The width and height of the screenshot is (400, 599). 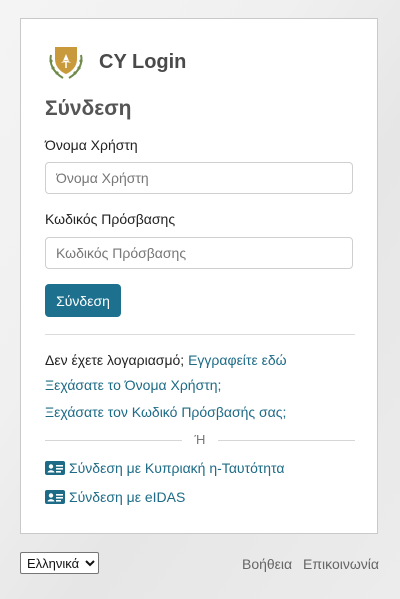 I want to click on contact-link: Επικοινωνία, so click(x=341, y=564).